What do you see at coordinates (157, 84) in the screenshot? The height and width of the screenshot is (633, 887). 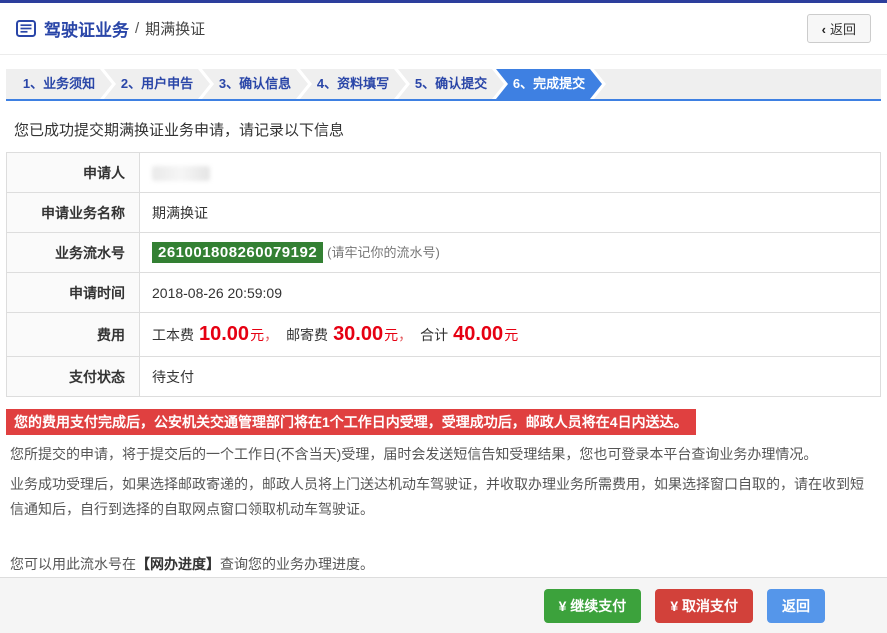 I see `step-tab-2: 2、用户申告` at bounding box center [157, 84].